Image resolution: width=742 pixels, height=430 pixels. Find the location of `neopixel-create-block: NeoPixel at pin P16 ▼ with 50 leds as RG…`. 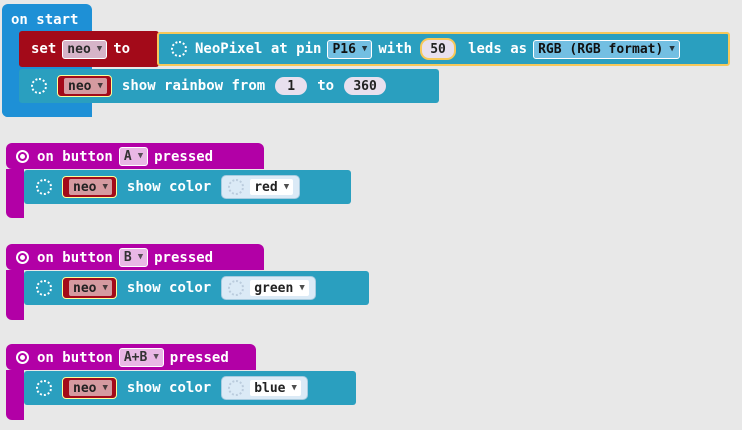

neopixel-create-block: NeoPixel at pin P16 ▼ with 50 leds as RG… is located at coordinates (443, 49).